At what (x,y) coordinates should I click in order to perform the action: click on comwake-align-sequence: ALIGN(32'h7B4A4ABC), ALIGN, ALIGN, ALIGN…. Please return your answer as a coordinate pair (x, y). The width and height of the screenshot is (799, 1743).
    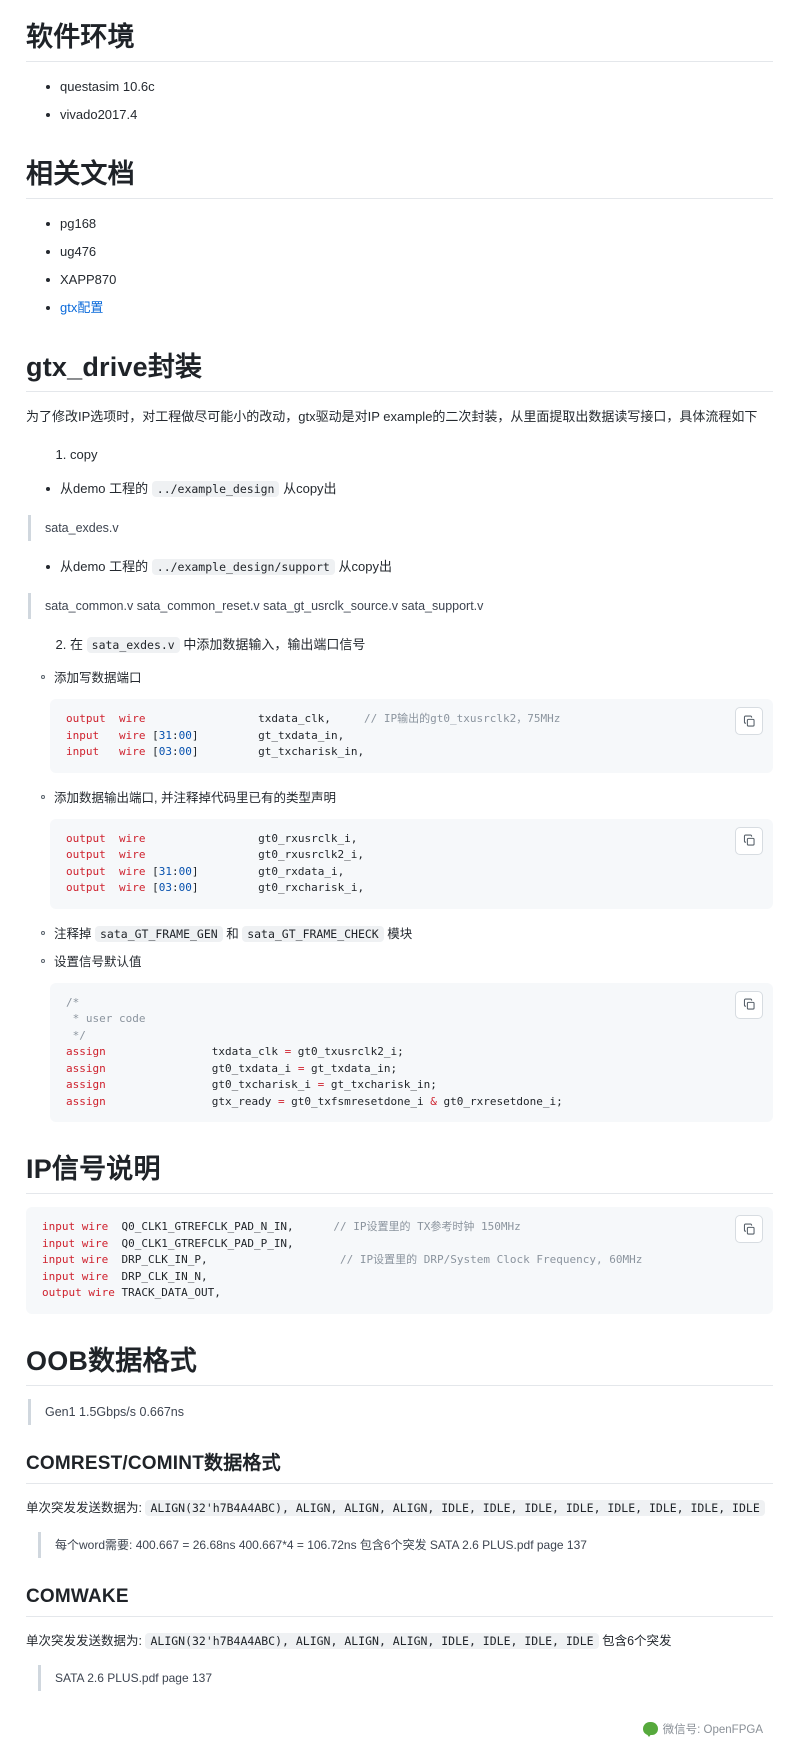
    Looking at the image, I should click on (372, 1640).